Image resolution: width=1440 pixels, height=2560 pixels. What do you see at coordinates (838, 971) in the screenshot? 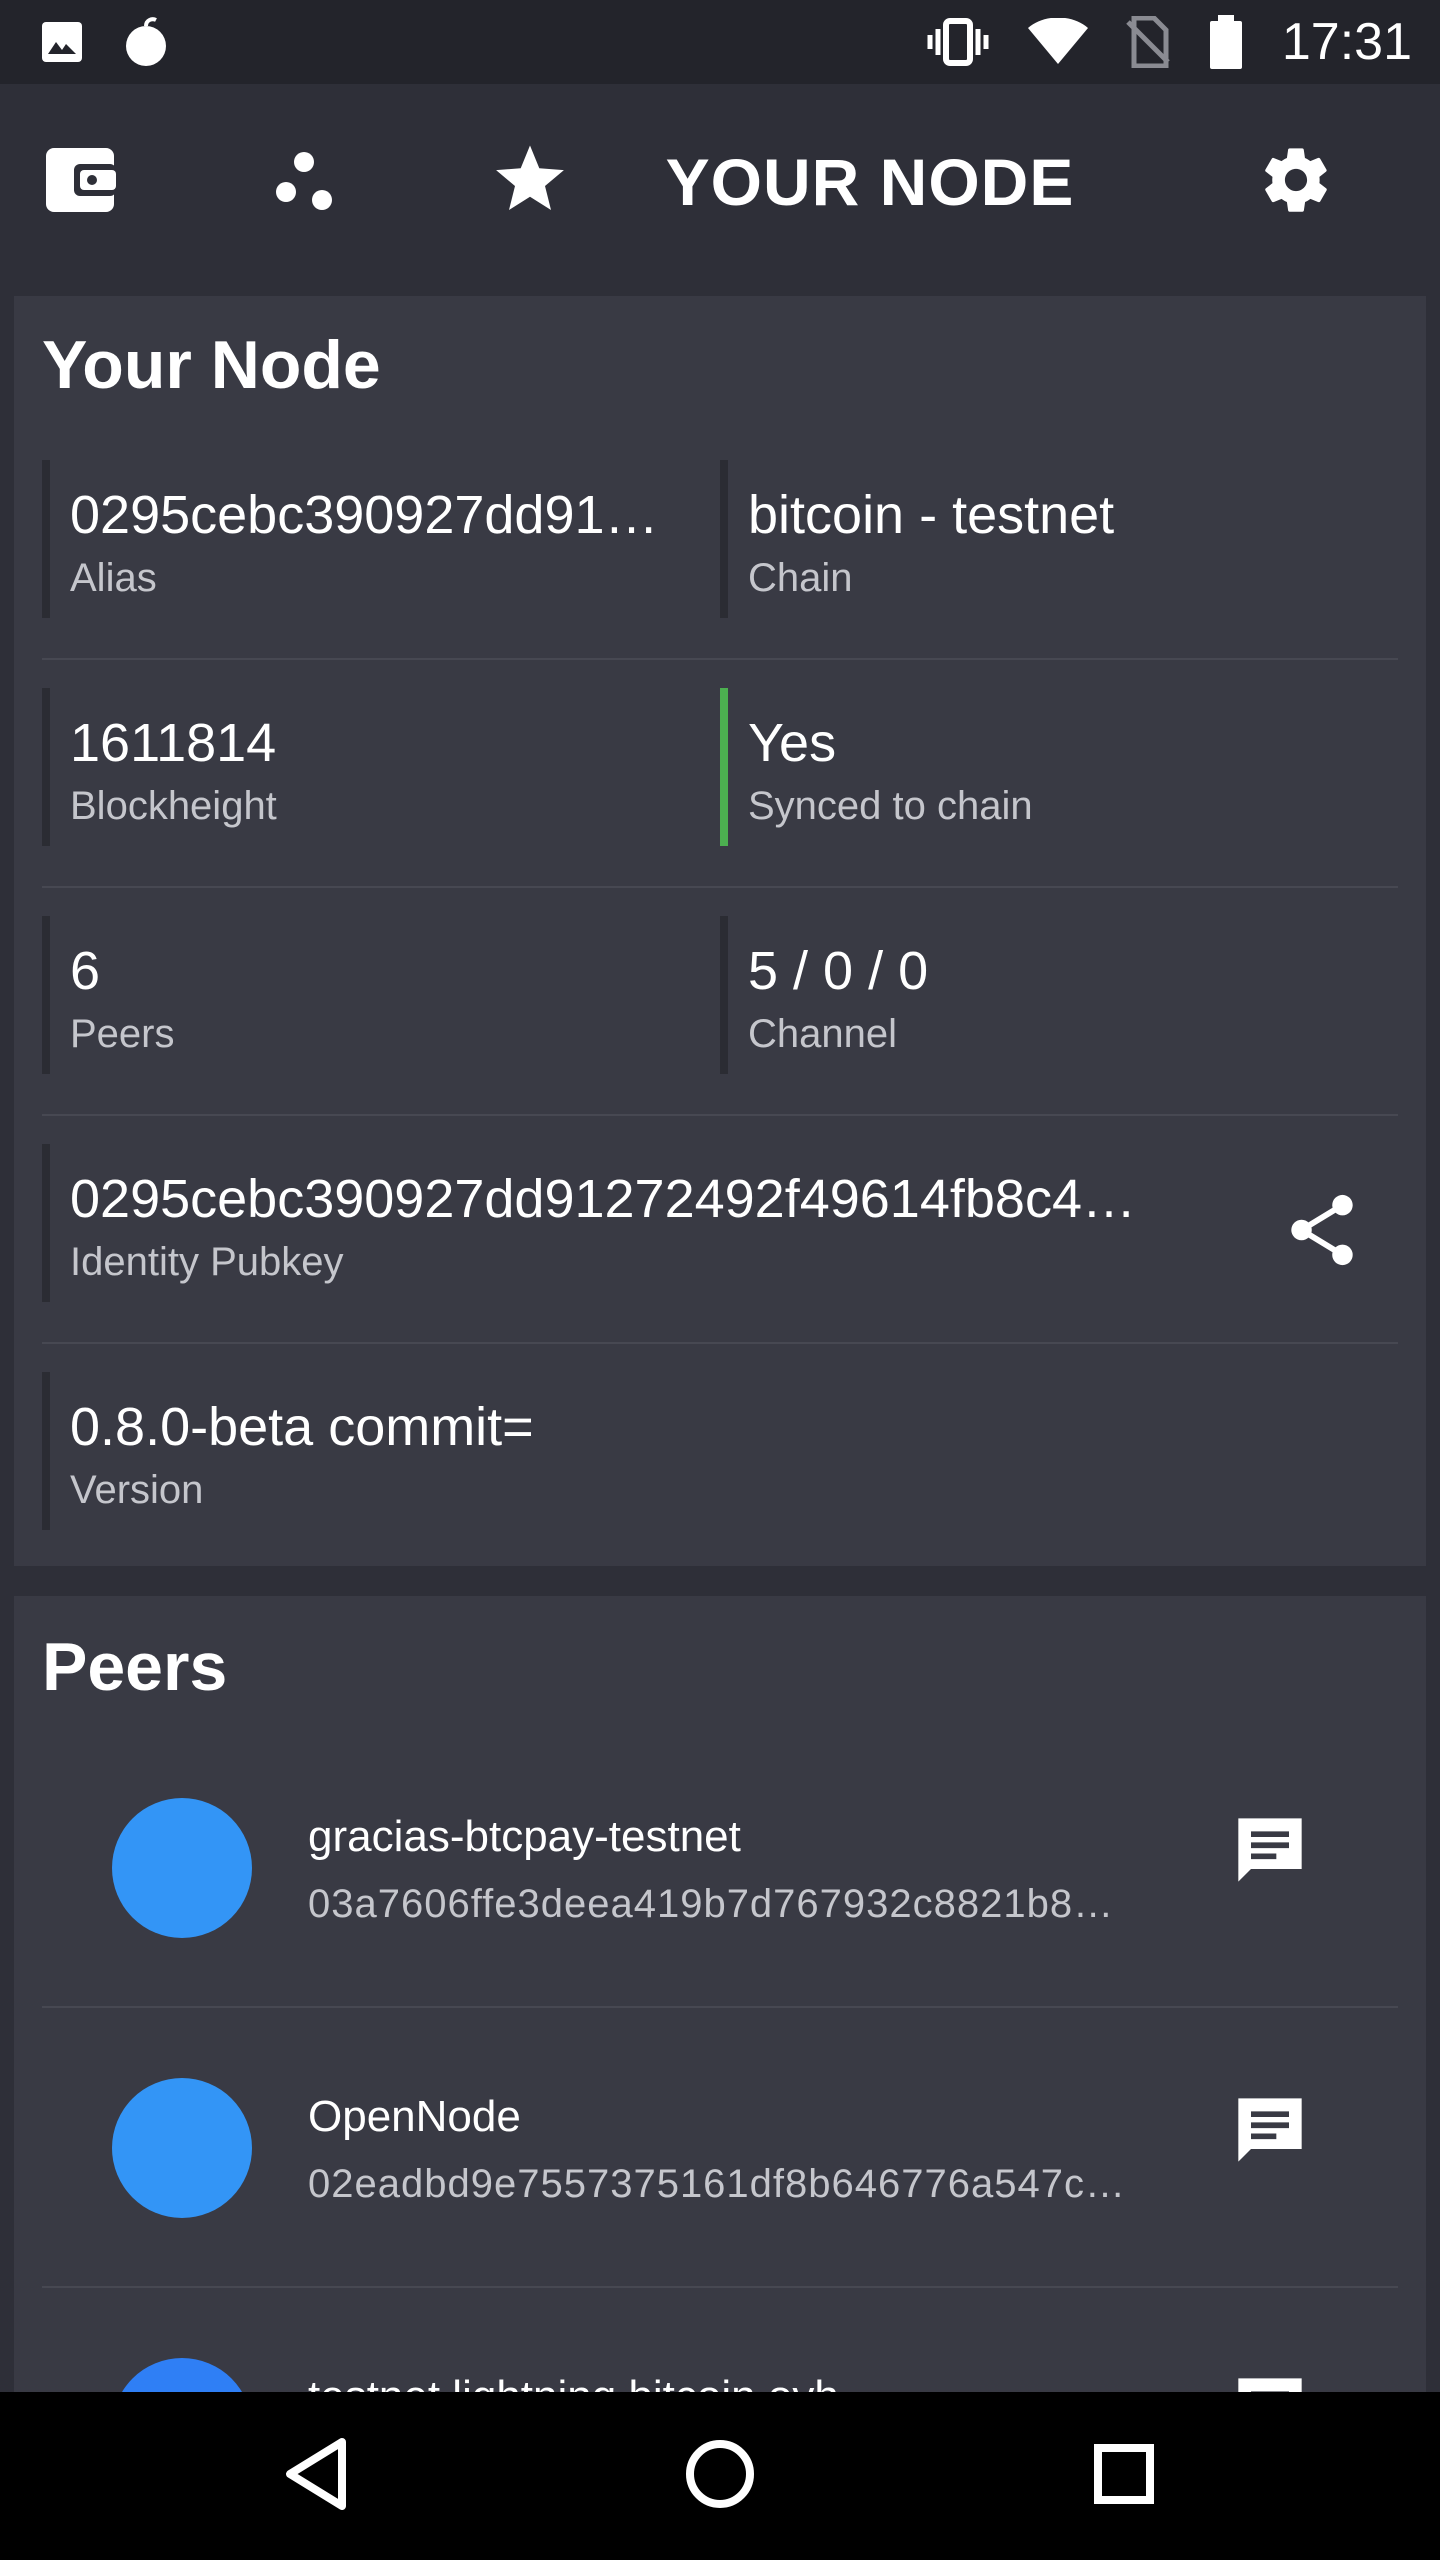
I see `channel-value: 5 / 0 / 0` at bounding box center [838, 971].